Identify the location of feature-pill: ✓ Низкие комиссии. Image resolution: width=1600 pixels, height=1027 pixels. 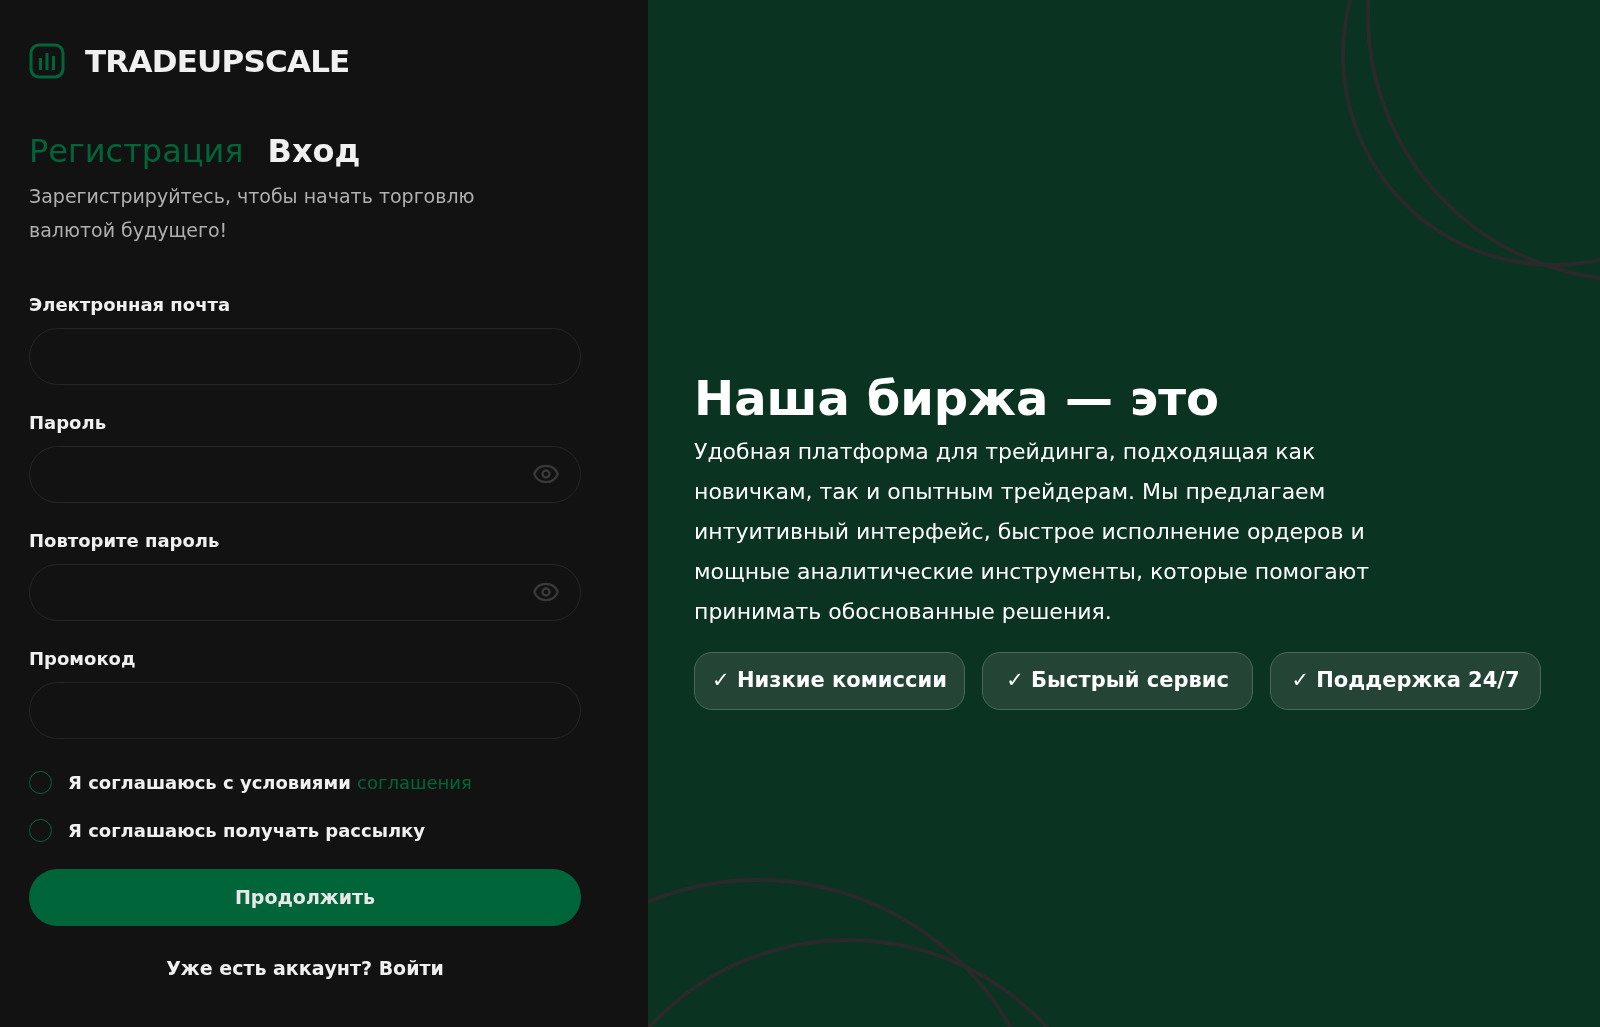
(829, 680).